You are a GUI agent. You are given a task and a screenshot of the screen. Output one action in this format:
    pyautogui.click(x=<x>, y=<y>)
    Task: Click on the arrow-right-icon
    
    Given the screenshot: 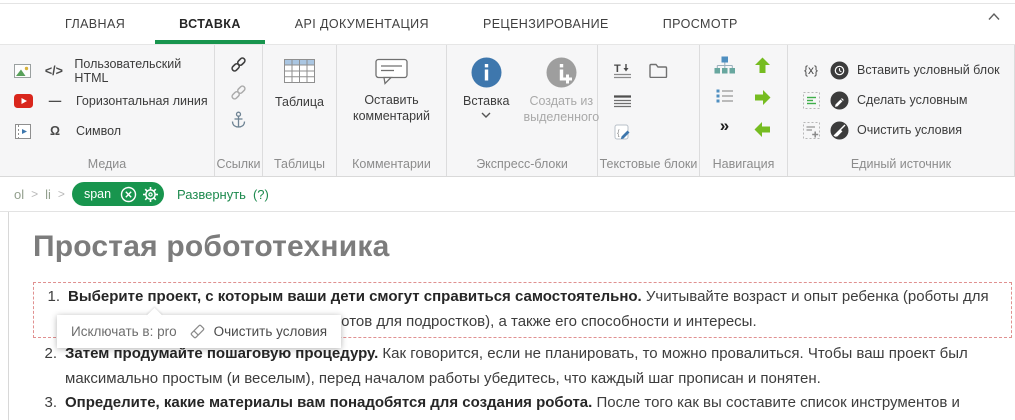 What is the action you would take?
    pyautogui.click(x=762, y=97)
    